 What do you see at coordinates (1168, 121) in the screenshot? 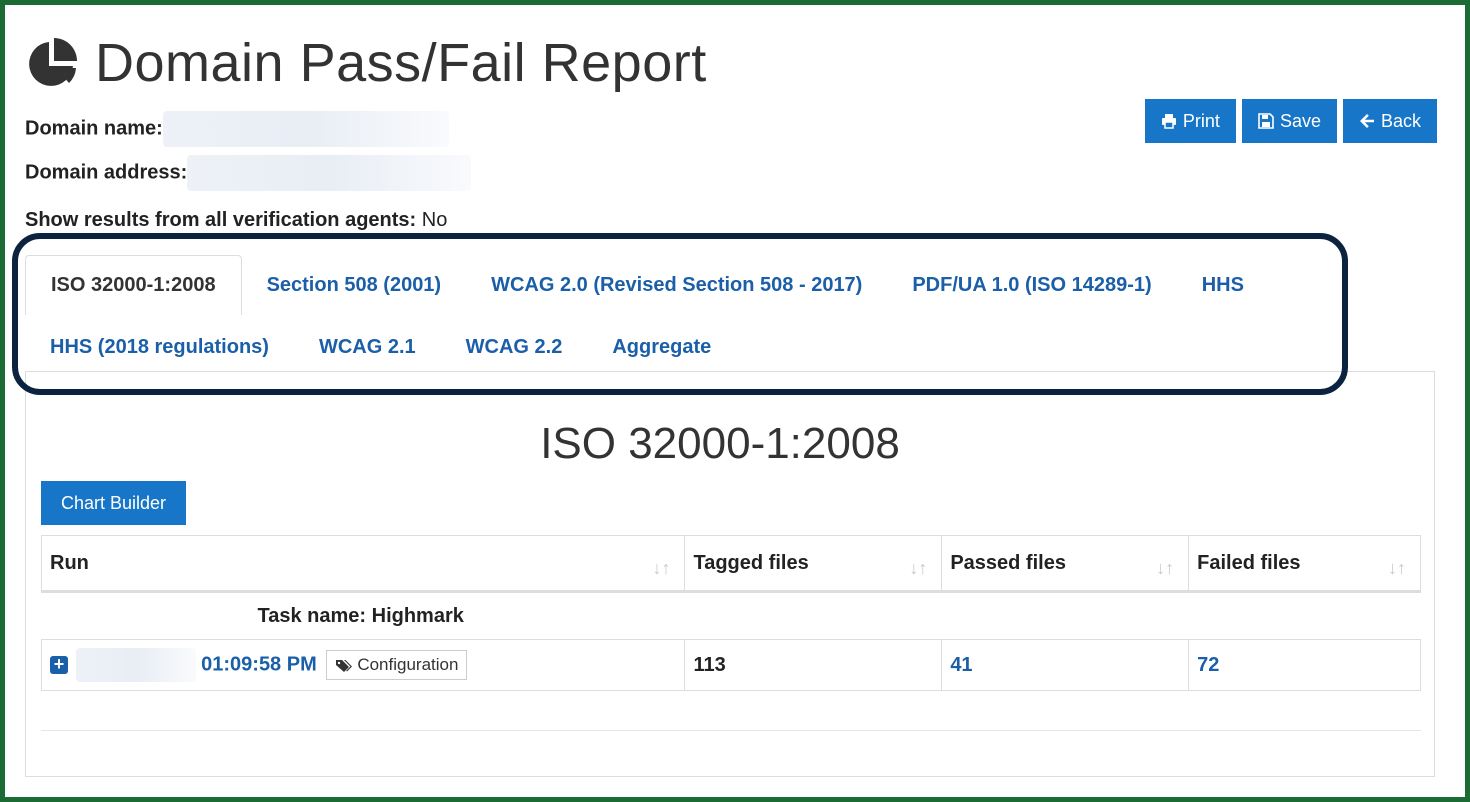
I see `printer-icon` at bounding box center [1168, 121].